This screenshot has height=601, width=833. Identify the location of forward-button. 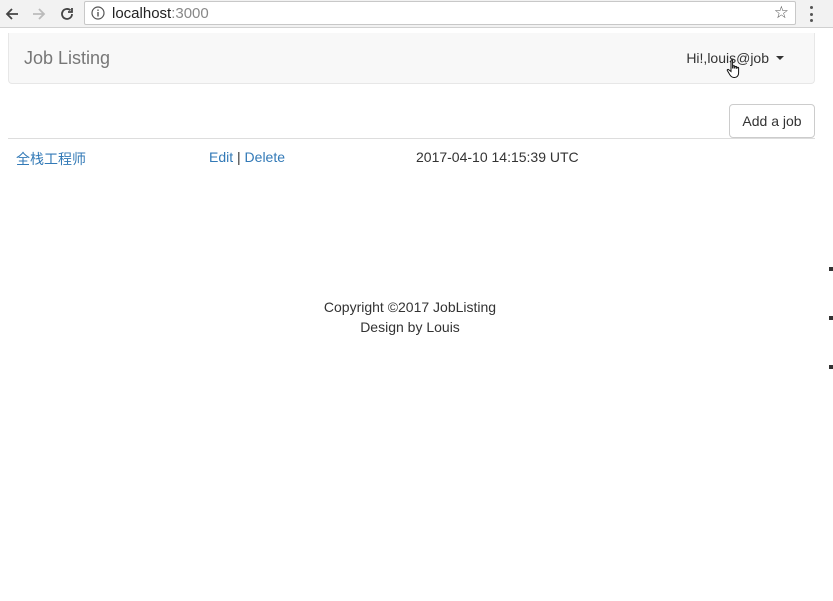
(39, 14).